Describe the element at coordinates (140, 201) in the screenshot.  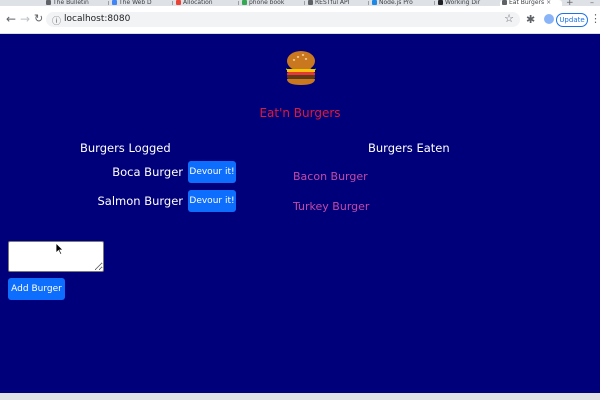
I see `burger-name: Salmon Burger` at that location.